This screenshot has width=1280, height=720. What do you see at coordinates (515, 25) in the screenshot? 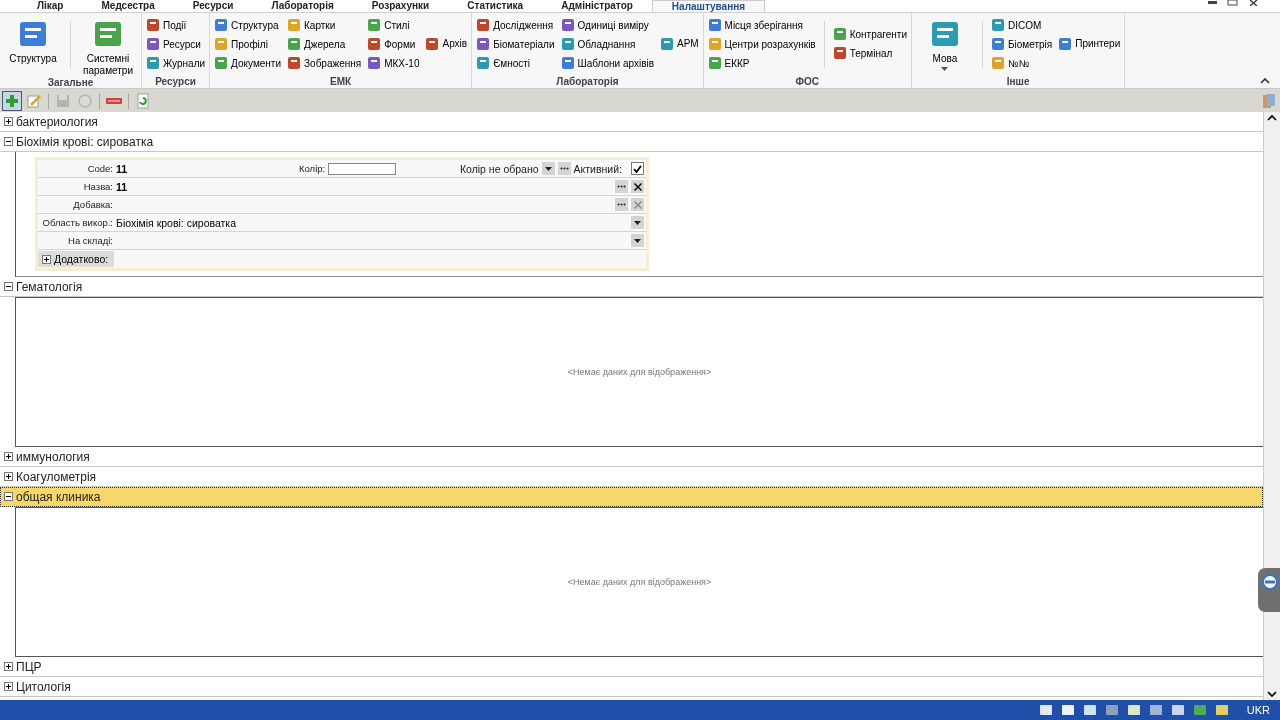
I see `ribbon-button: Дослідження` at bounding box center [515, 25].